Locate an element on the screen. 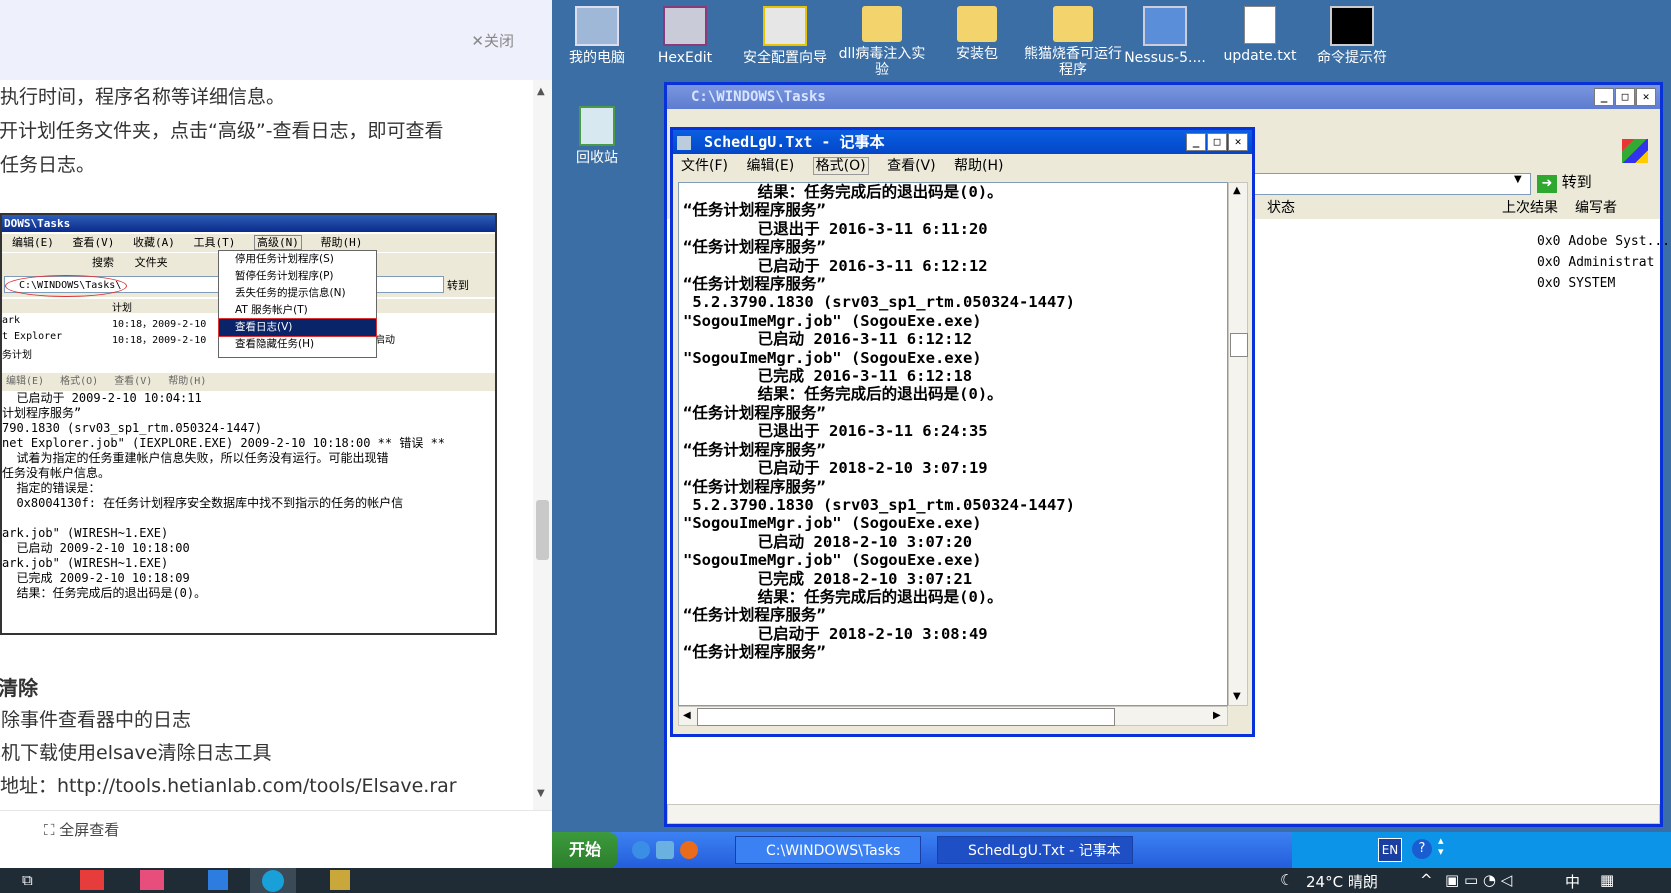 The height and width of the screenshot is (893, 1671). firefox-icon is located at coordinates (689, 850).